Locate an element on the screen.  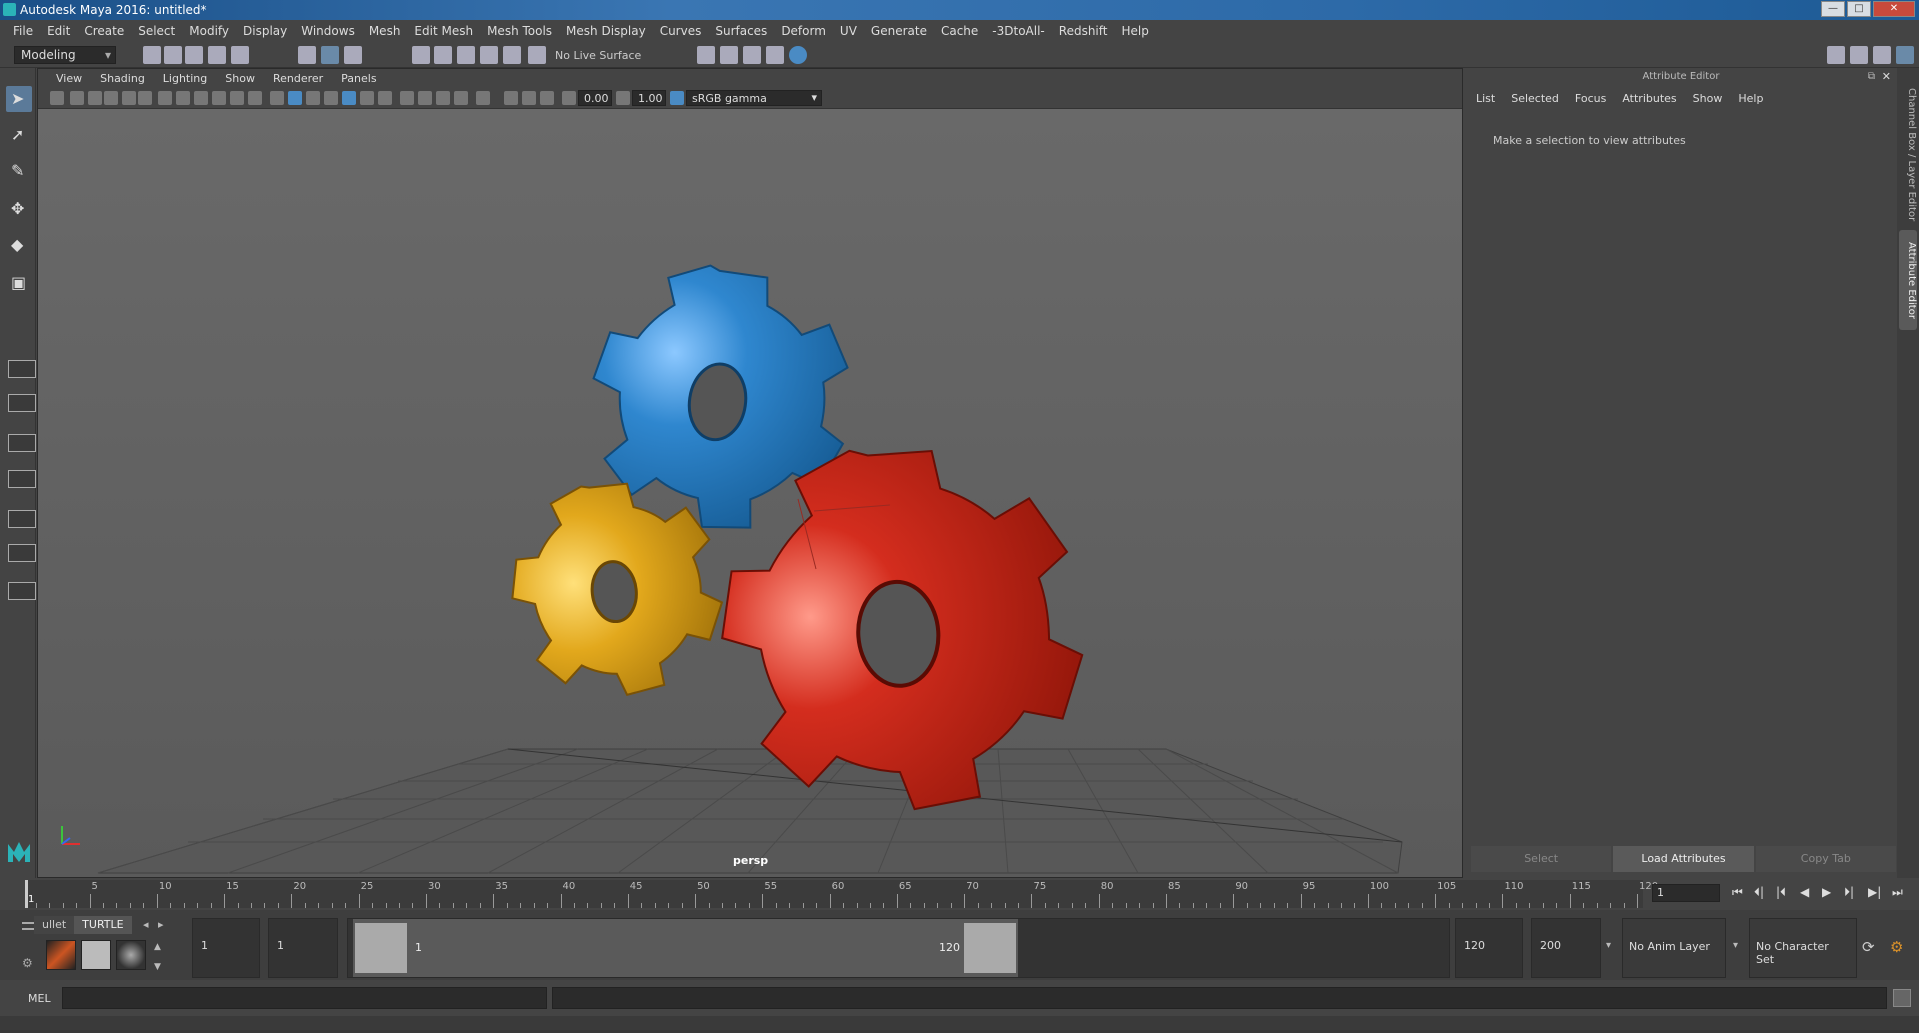
smooth-shade-icon is located at coordinates (295, 98).